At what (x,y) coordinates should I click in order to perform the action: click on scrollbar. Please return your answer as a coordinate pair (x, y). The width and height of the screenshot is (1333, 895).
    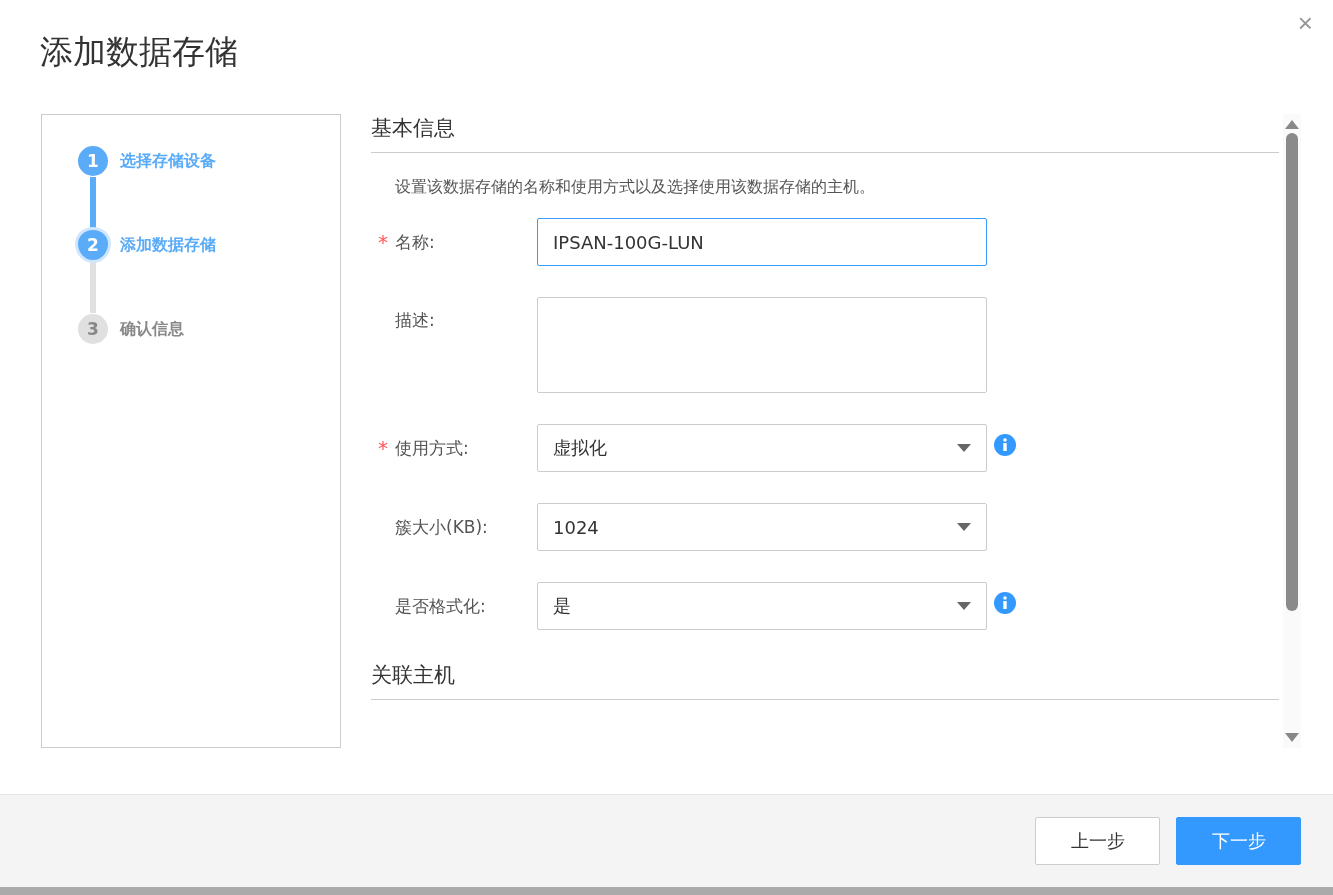
    Looking at the image, I should click on (1292, 431).